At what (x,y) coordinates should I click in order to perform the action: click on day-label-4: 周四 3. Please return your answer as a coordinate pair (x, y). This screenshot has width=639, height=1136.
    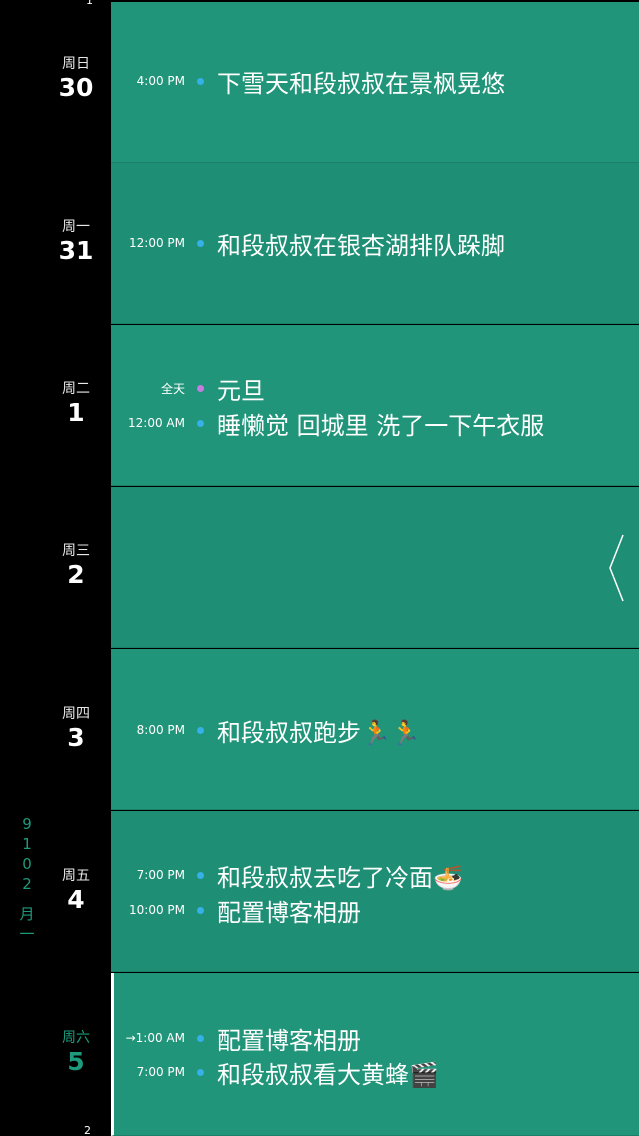
    Looking at the image, I should click on (76, 729).